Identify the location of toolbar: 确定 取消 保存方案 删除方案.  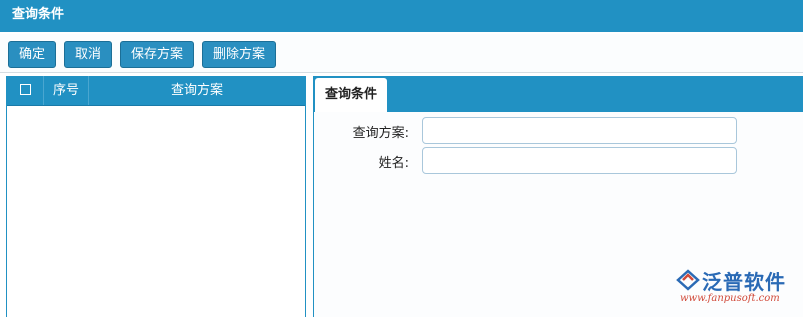
(401, 52).